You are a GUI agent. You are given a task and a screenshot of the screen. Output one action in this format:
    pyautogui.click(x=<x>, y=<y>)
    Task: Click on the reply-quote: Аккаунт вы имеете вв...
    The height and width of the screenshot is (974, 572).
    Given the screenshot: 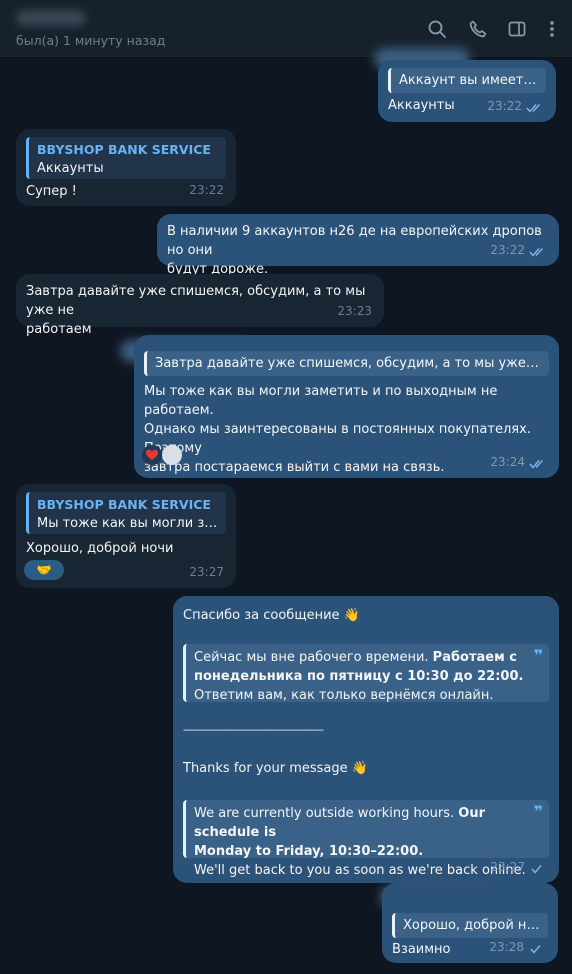 What is the action you would take?
    pyautogui.click(x=467, y=80)
    